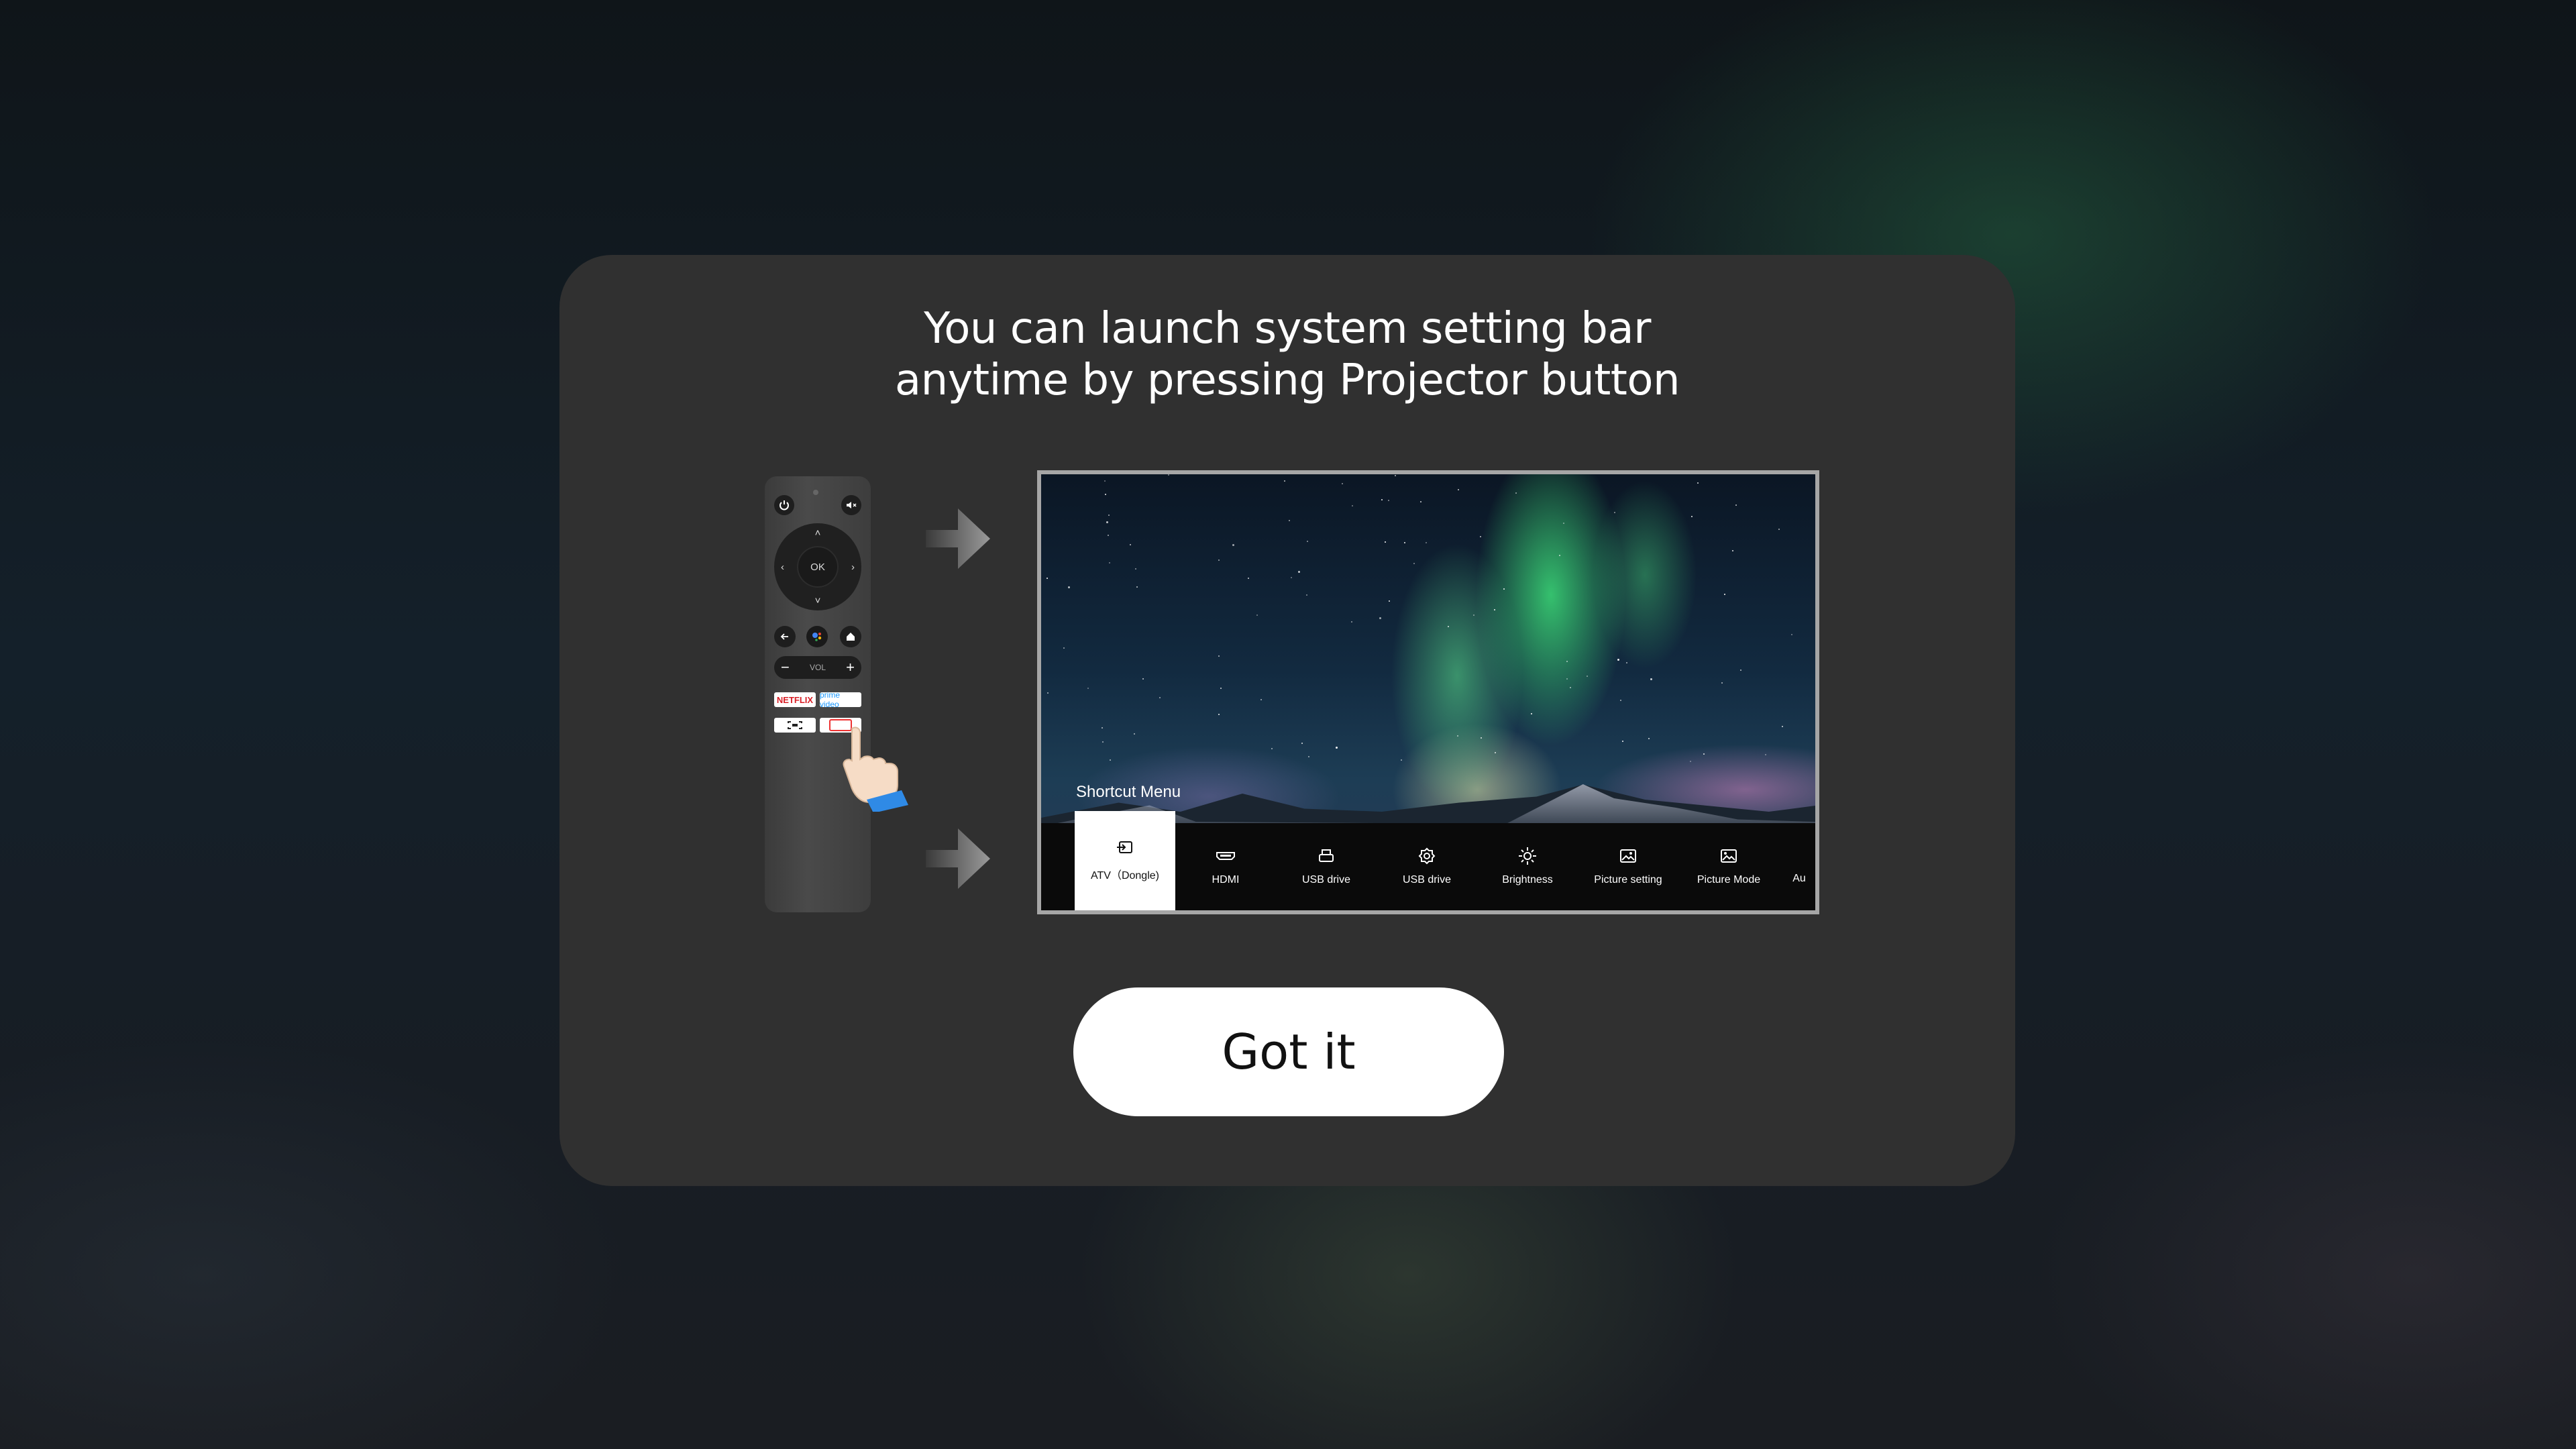 This screenshot has width=2576, height=1449. I want to click on shortcut-menu-title: Shortcut Menu, so click(1128, 792).